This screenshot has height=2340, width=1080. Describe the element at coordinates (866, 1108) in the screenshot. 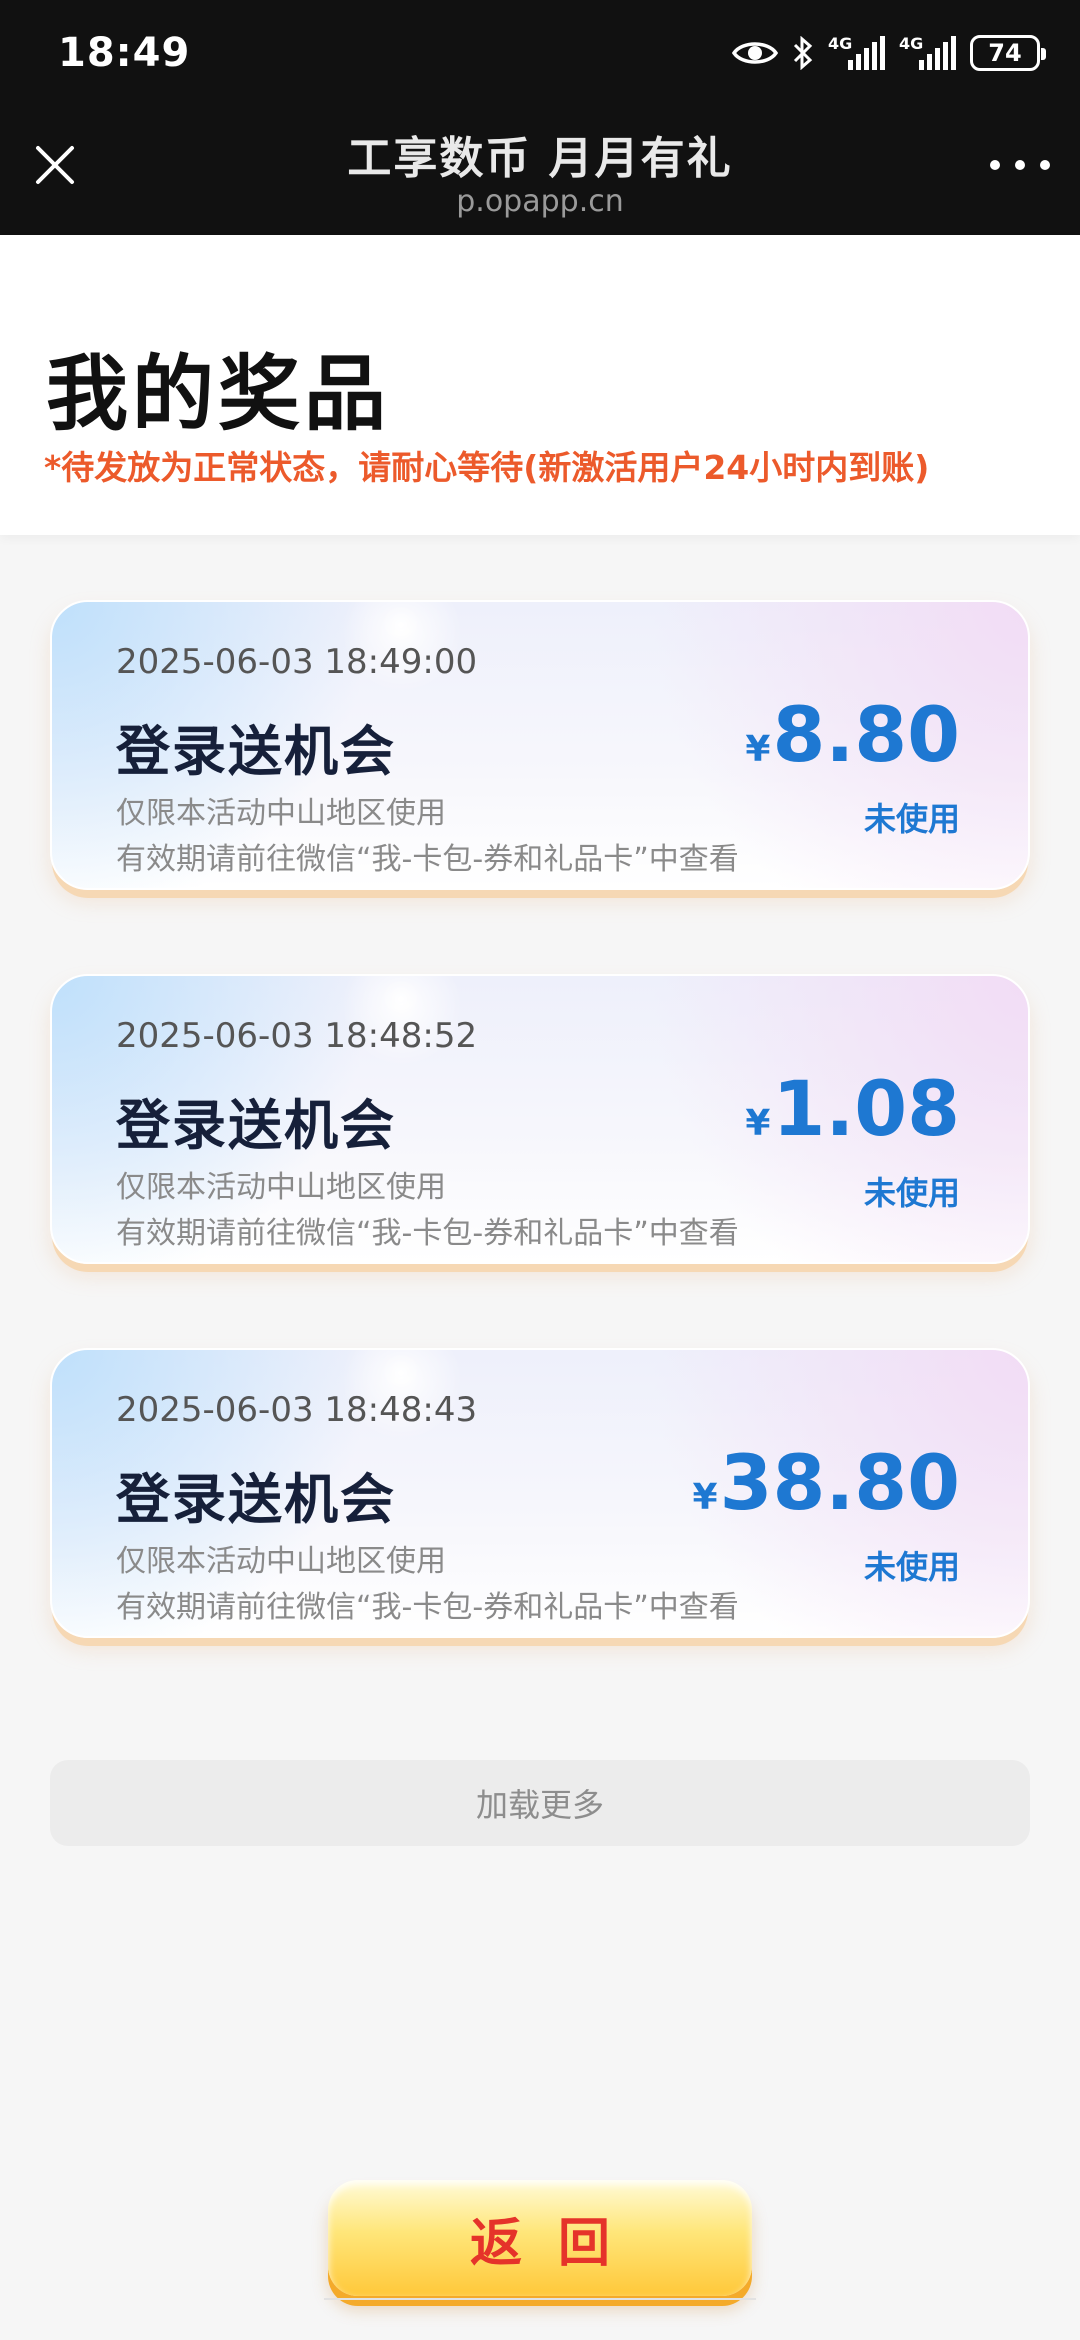

I see `amount-value: 1.08` at that location.